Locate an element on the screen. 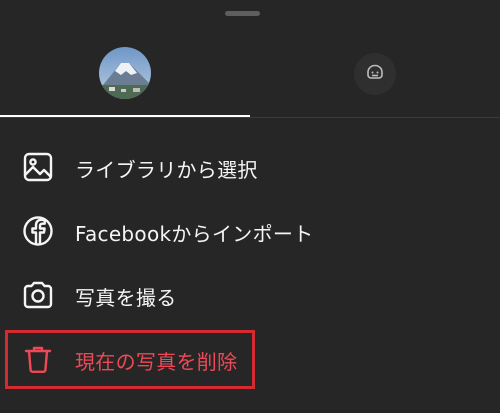 Image resolution: width=500 pixels, height=413 pixels. image-icon is located at coordinates (38, 167).